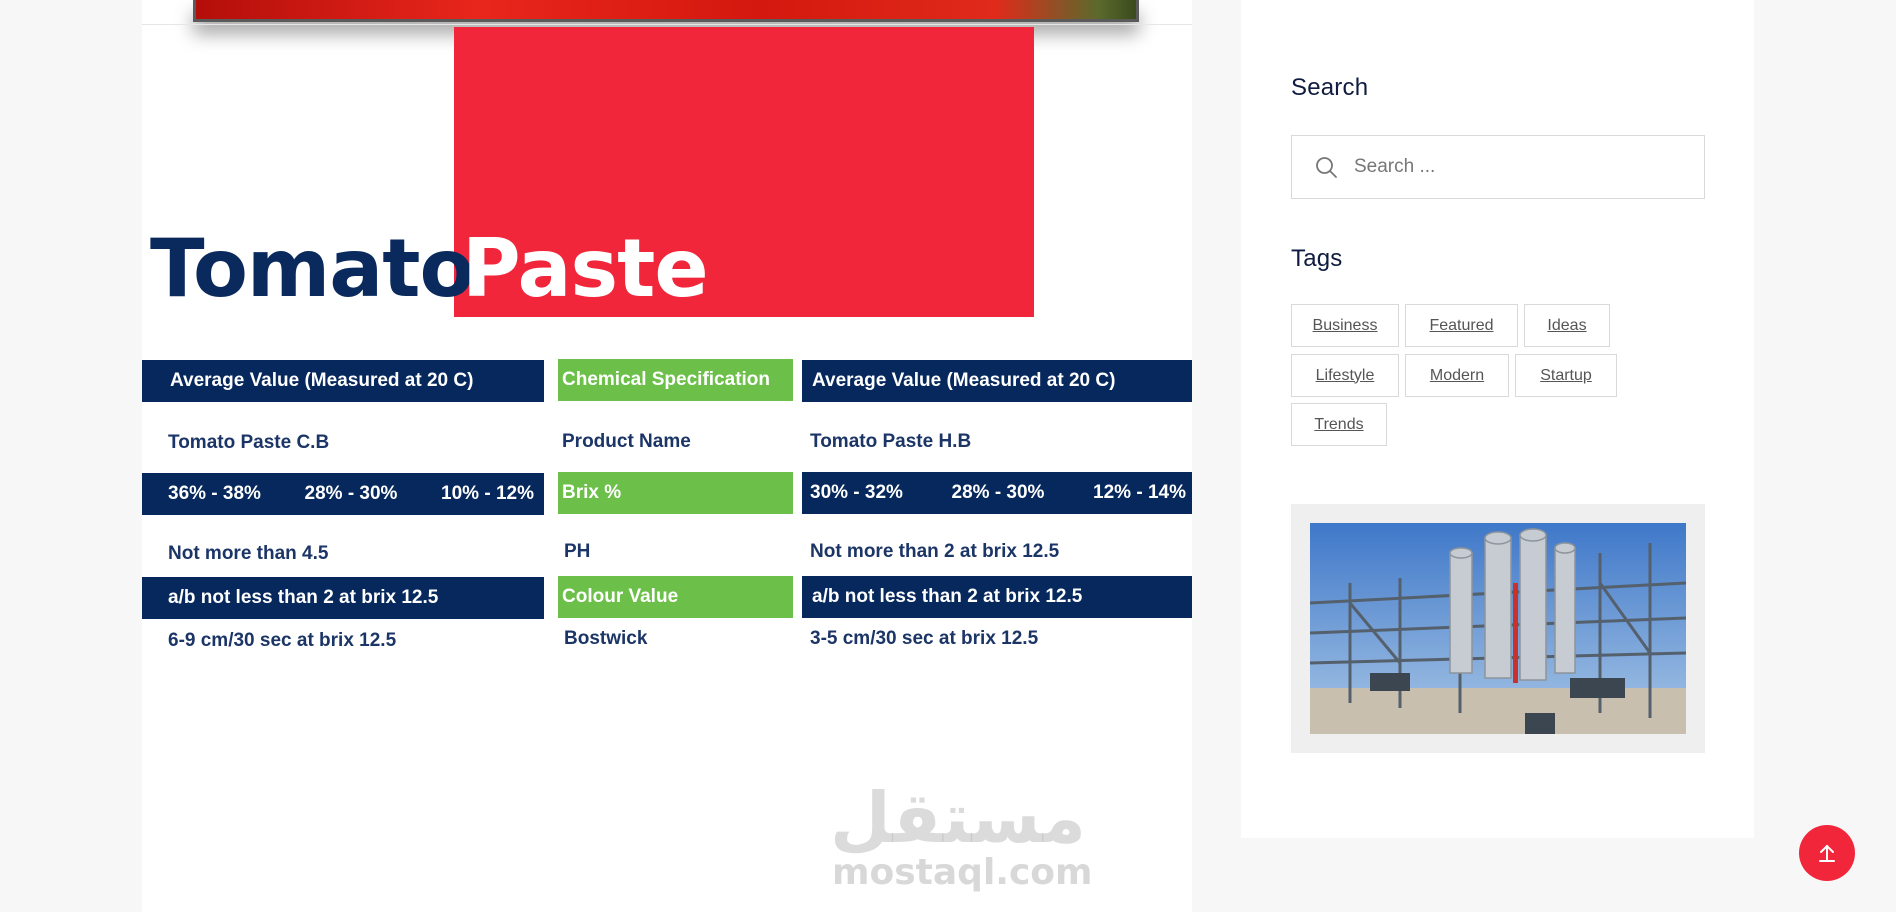 This screenshot has height=912, width=1896. Describe the element at coordinates (675, 493) in the screenshot. I see `middle-brix: Brix %` at that location.